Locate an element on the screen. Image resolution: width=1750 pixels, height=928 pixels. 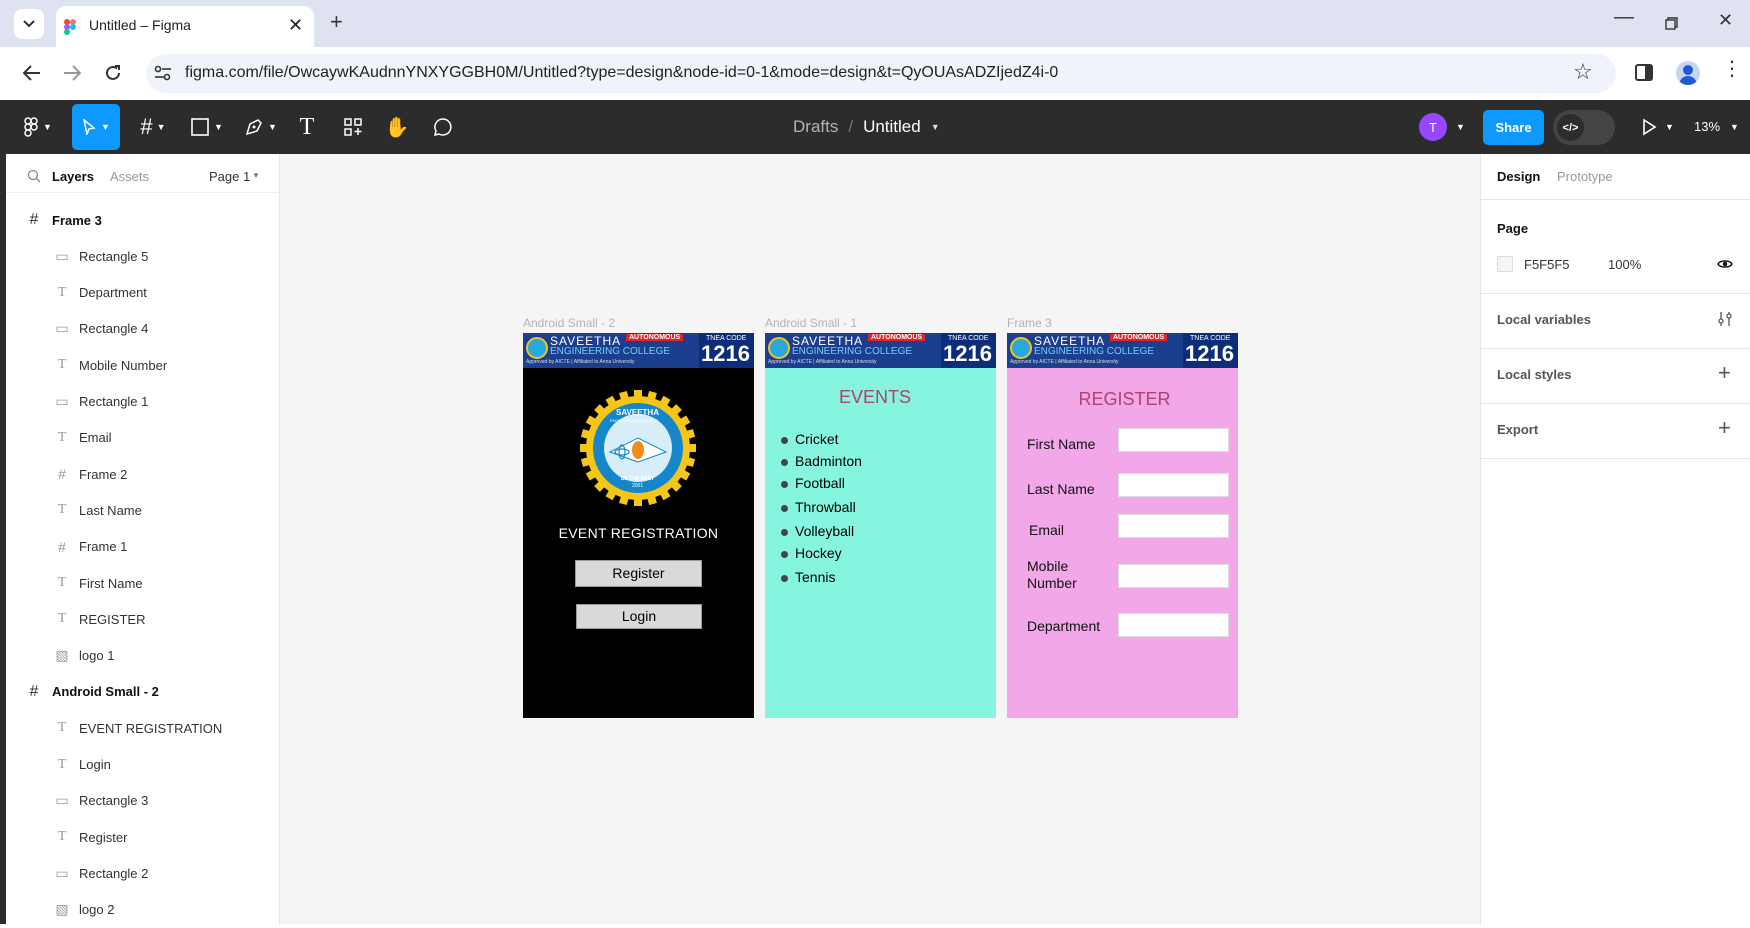
layer-row: T EVENT REGISTRATION is located at coordinates (143, 728).